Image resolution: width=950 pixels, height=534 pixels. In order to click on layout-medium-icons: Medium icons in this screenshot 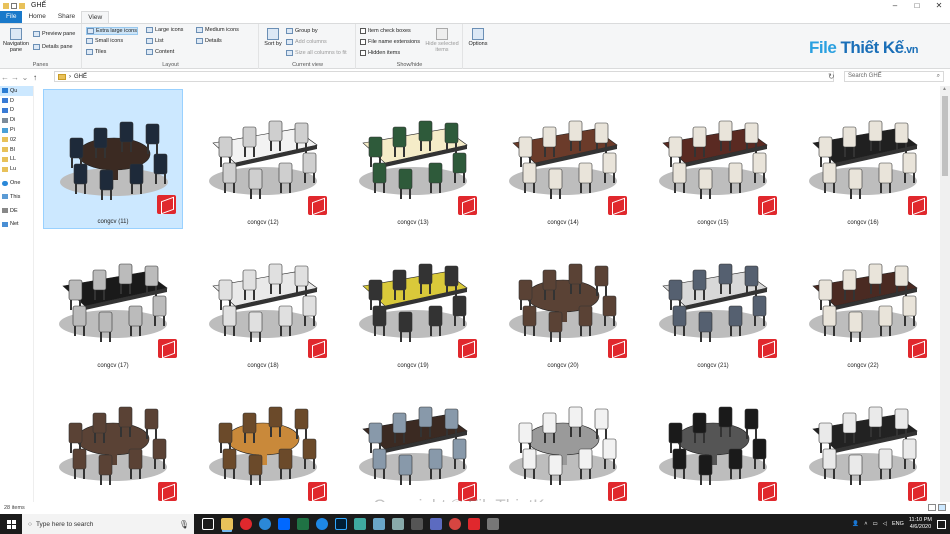, I will do `click(217, 30)`.